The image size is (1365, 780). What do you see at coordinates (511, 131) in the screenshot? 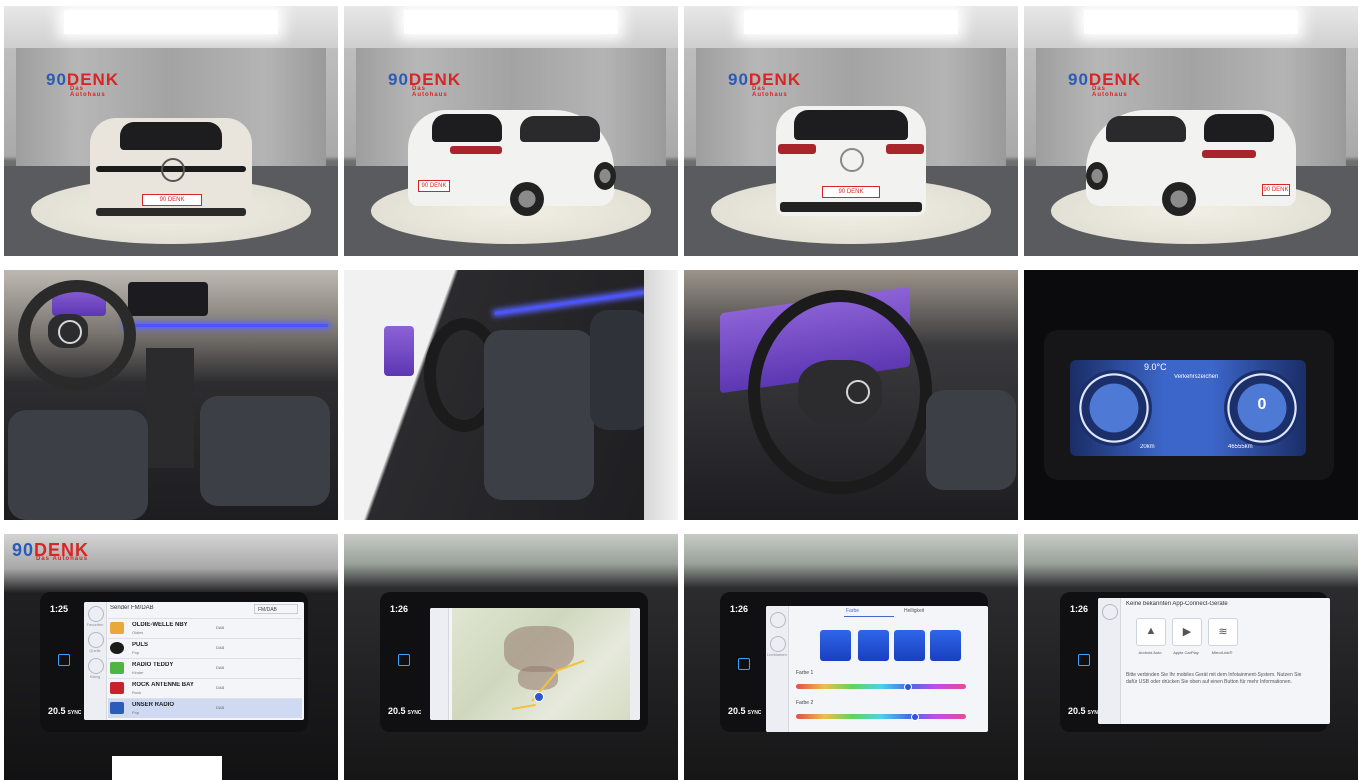
I see `photo-exterior-rear-left: 90DENK Das Autohaus 90 DENK` at bounding box center [511, 131].